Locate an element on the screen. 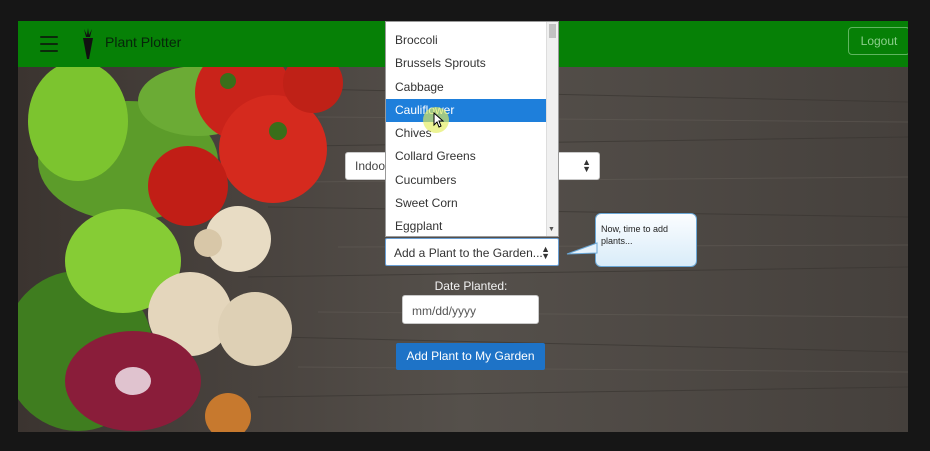 This screenshot has width=930, height=451. dropdown-option-sweet-corn: Sweet Corn is located at coordinates (466, 203).